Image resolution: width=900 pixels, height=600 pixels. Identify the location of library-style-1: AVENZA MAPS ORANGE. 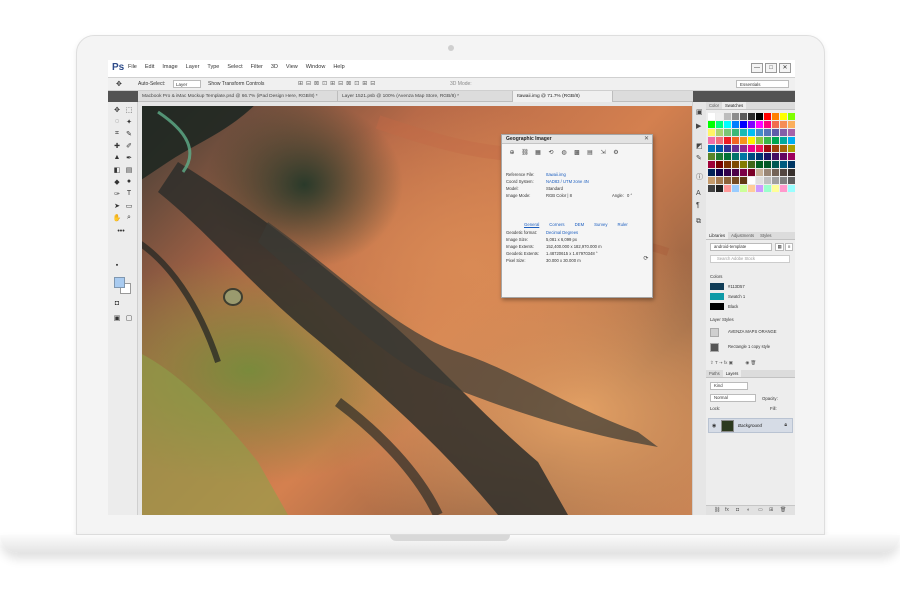
(750, 332).